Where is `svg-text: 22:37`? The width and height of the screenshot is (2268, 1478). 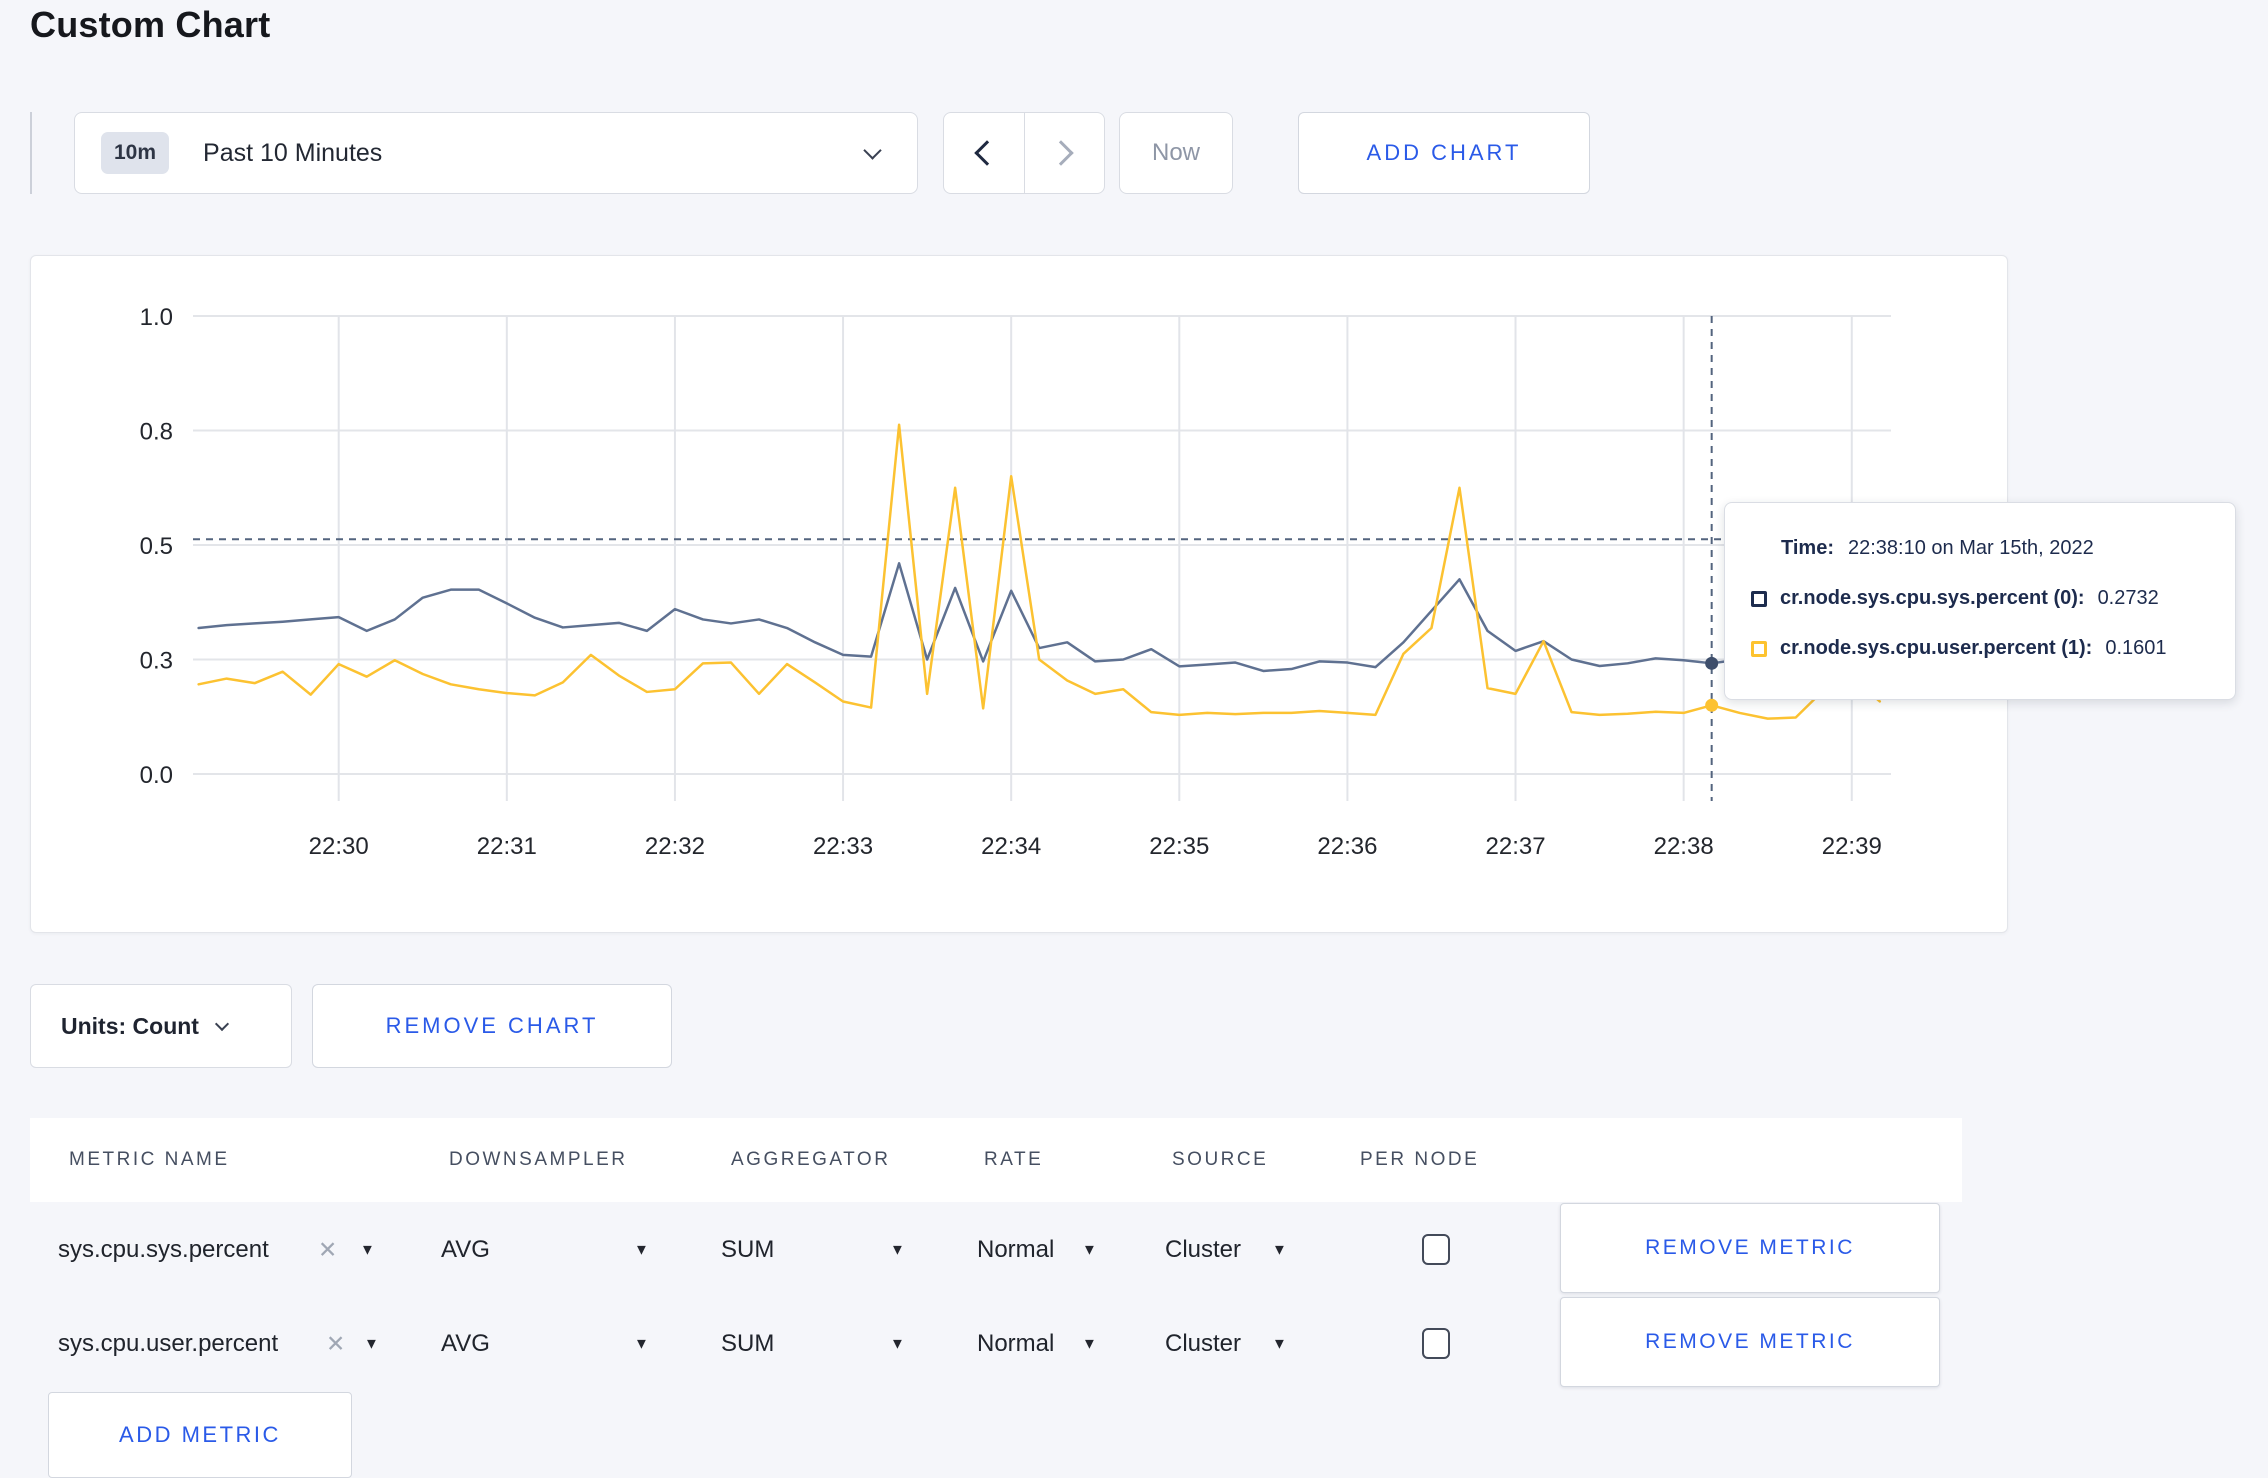
svg-text: 22:37 is located at coordinates (1516, 846).